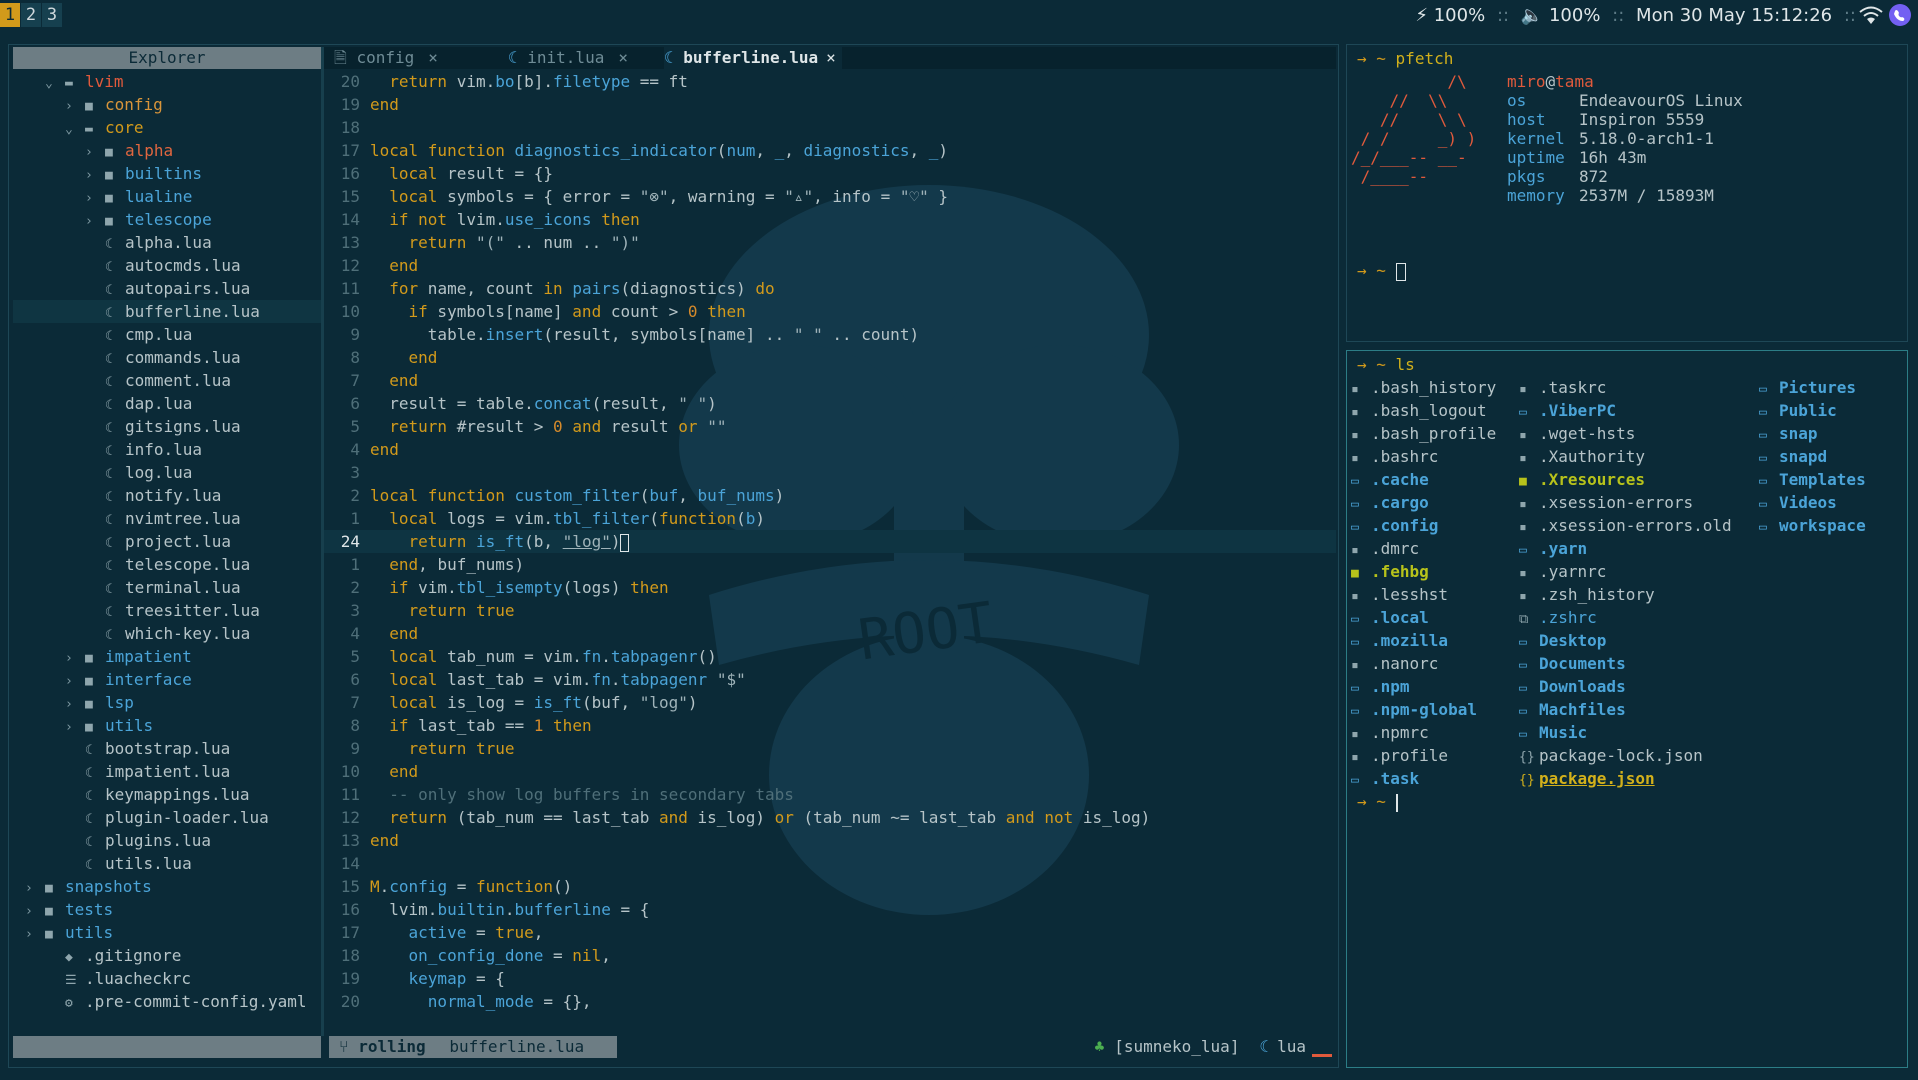 This screenshot has height=1080, width=1918. What do you see at coordinates (830, 748) in the screenshot?
I see `code-line: 9 return true` at bounding box center [830, 748].